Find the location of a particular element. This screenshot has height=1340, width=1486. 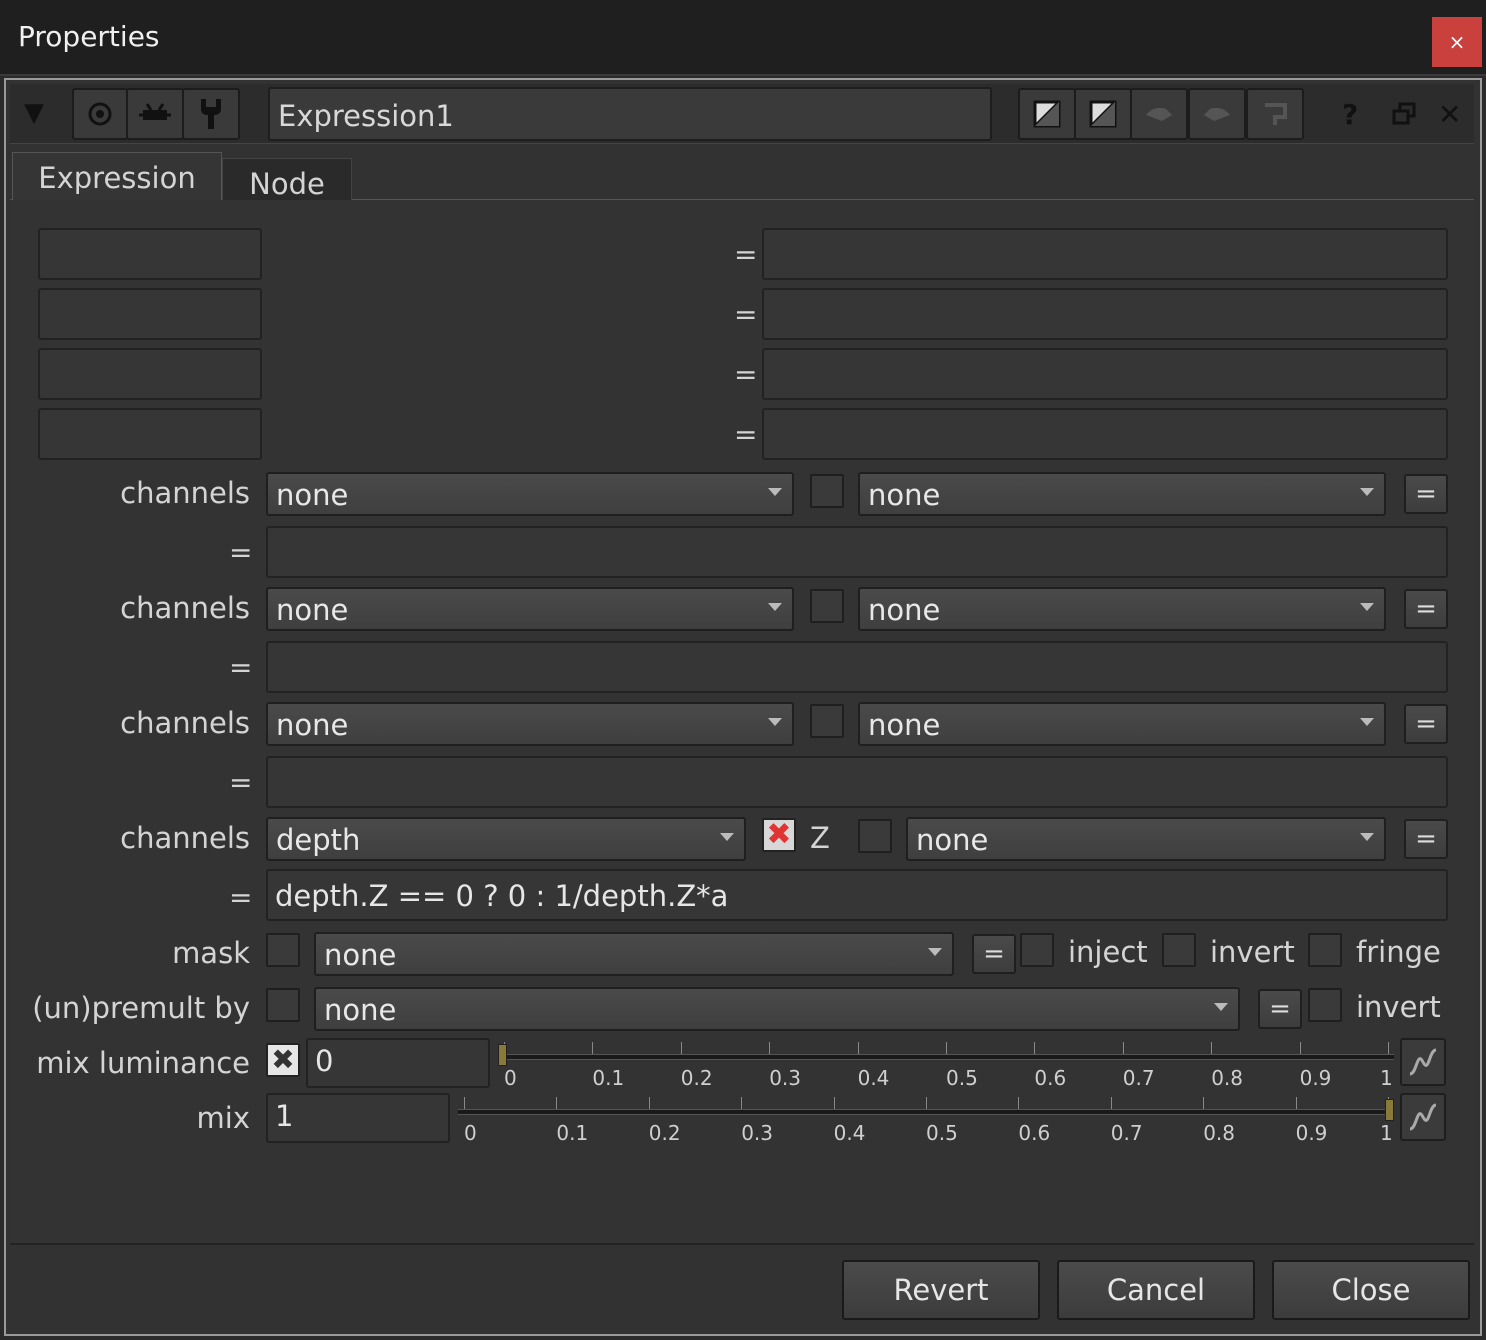

settings-button is located at coordinates (211, 114).